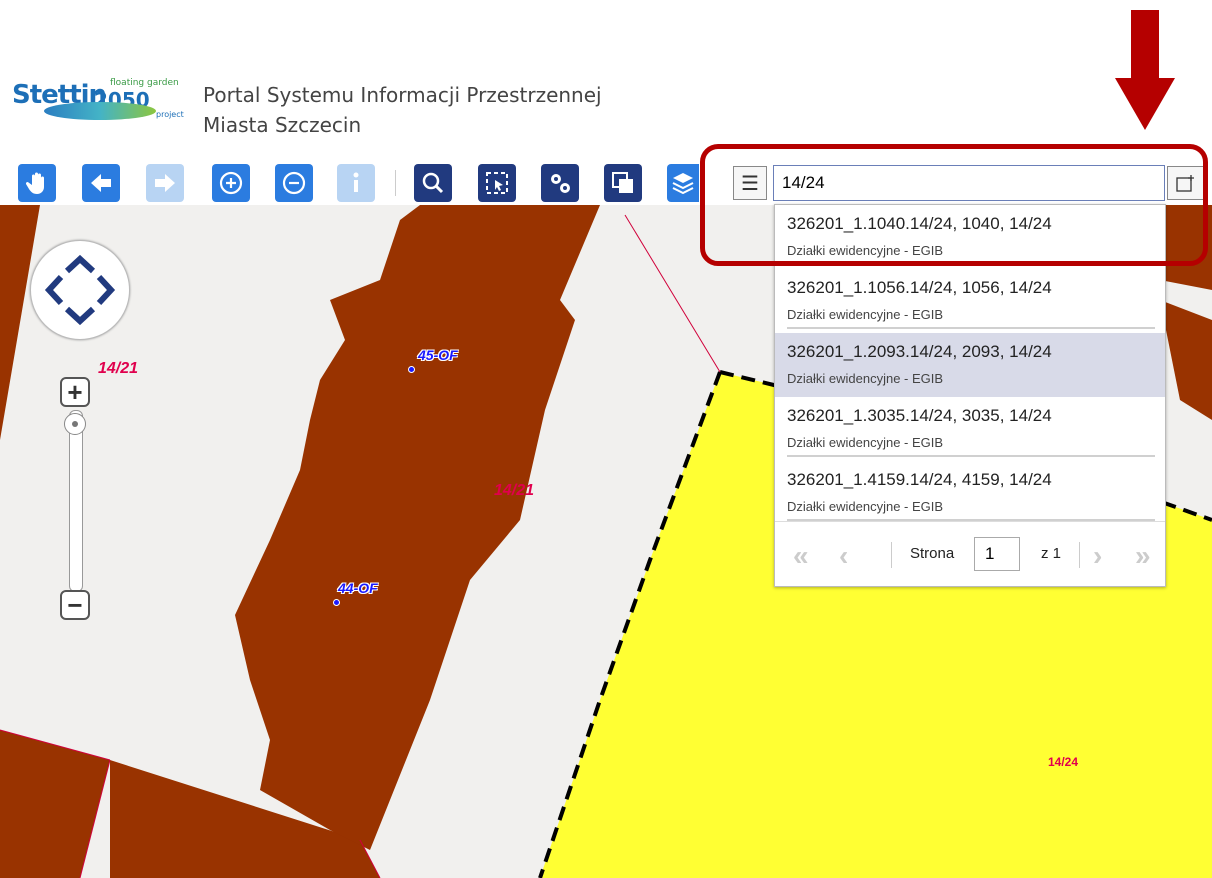 The image size is (1212, 878). Describe the element at coordinates (34, 183) in the screenshot. I see `hand-icon` at that location.